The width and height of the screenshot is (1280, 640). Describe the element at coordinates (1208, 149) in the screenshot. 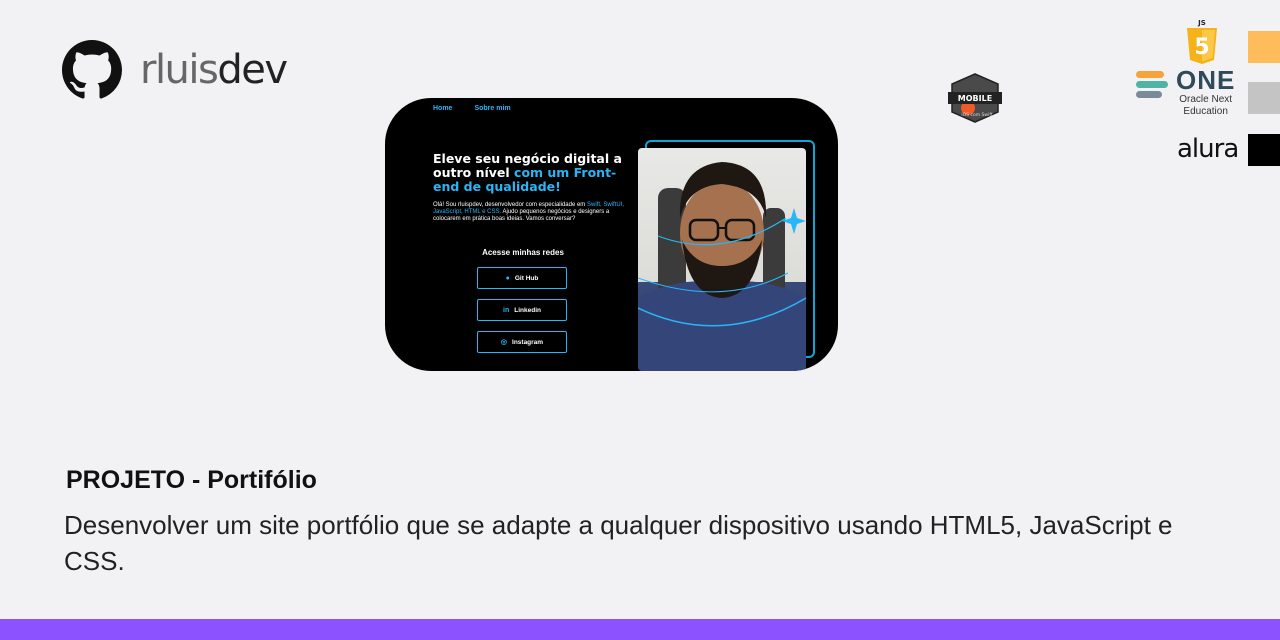

I see `alura-logo: alura` at that location.